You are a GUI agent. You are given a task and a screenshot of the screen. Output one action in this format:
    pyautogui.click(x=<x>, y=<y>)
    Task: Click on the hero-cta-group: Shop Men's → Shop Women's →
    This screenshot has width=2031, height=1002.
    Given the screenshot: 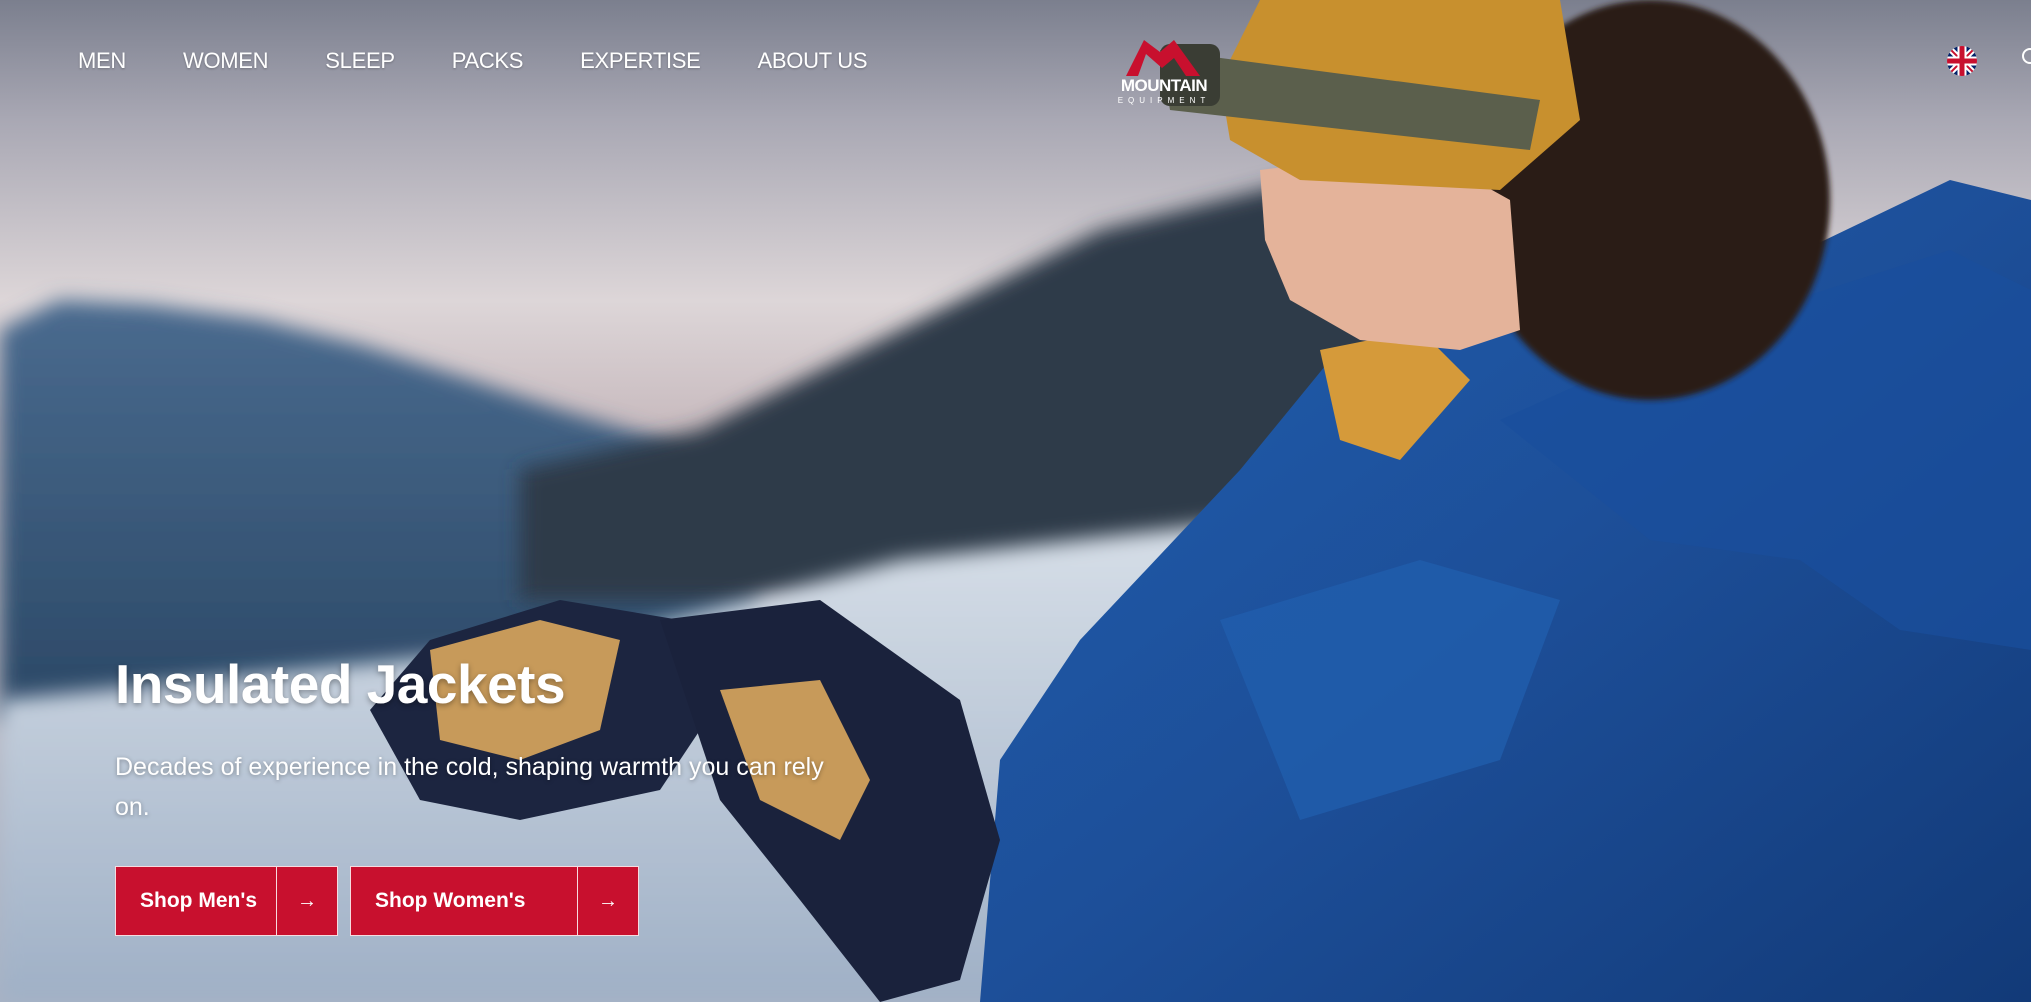 What is the action you would take?
    pyautogui.click(x=377, y=901)
    